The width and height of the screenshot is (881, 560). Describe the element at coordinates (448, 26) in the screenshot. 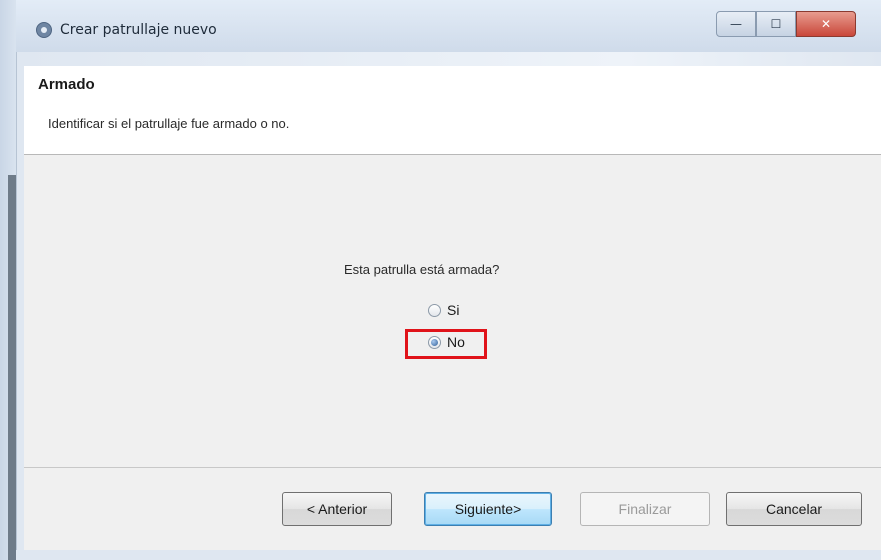

I see `title-bar: Crear patrullaje nuevo — ☐ ✕` at that location.